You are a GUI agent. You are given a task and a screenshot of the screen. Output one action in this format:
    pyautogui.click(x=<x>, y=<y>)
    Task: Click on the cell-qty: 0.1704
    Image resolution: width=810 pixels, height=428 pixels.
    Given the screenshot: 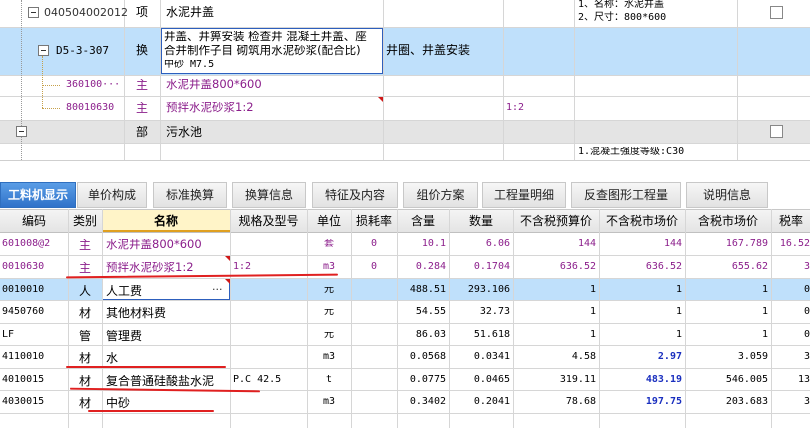 What is the action you would take?
    pyautogui.click(x=491, y=267)
    